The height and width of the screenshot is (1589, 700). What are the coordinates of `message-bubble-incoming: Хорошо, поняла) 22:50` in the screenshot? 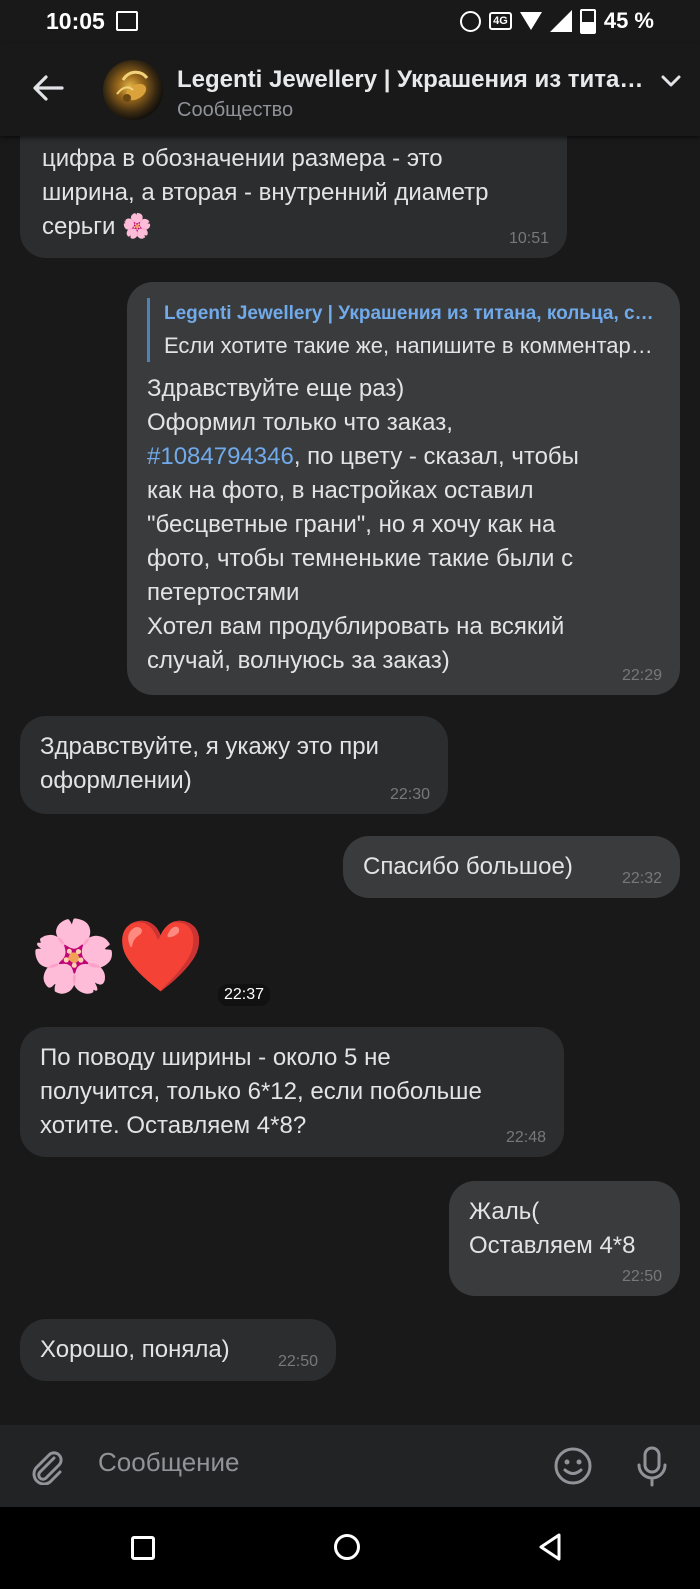 It's located at (178, 1350).